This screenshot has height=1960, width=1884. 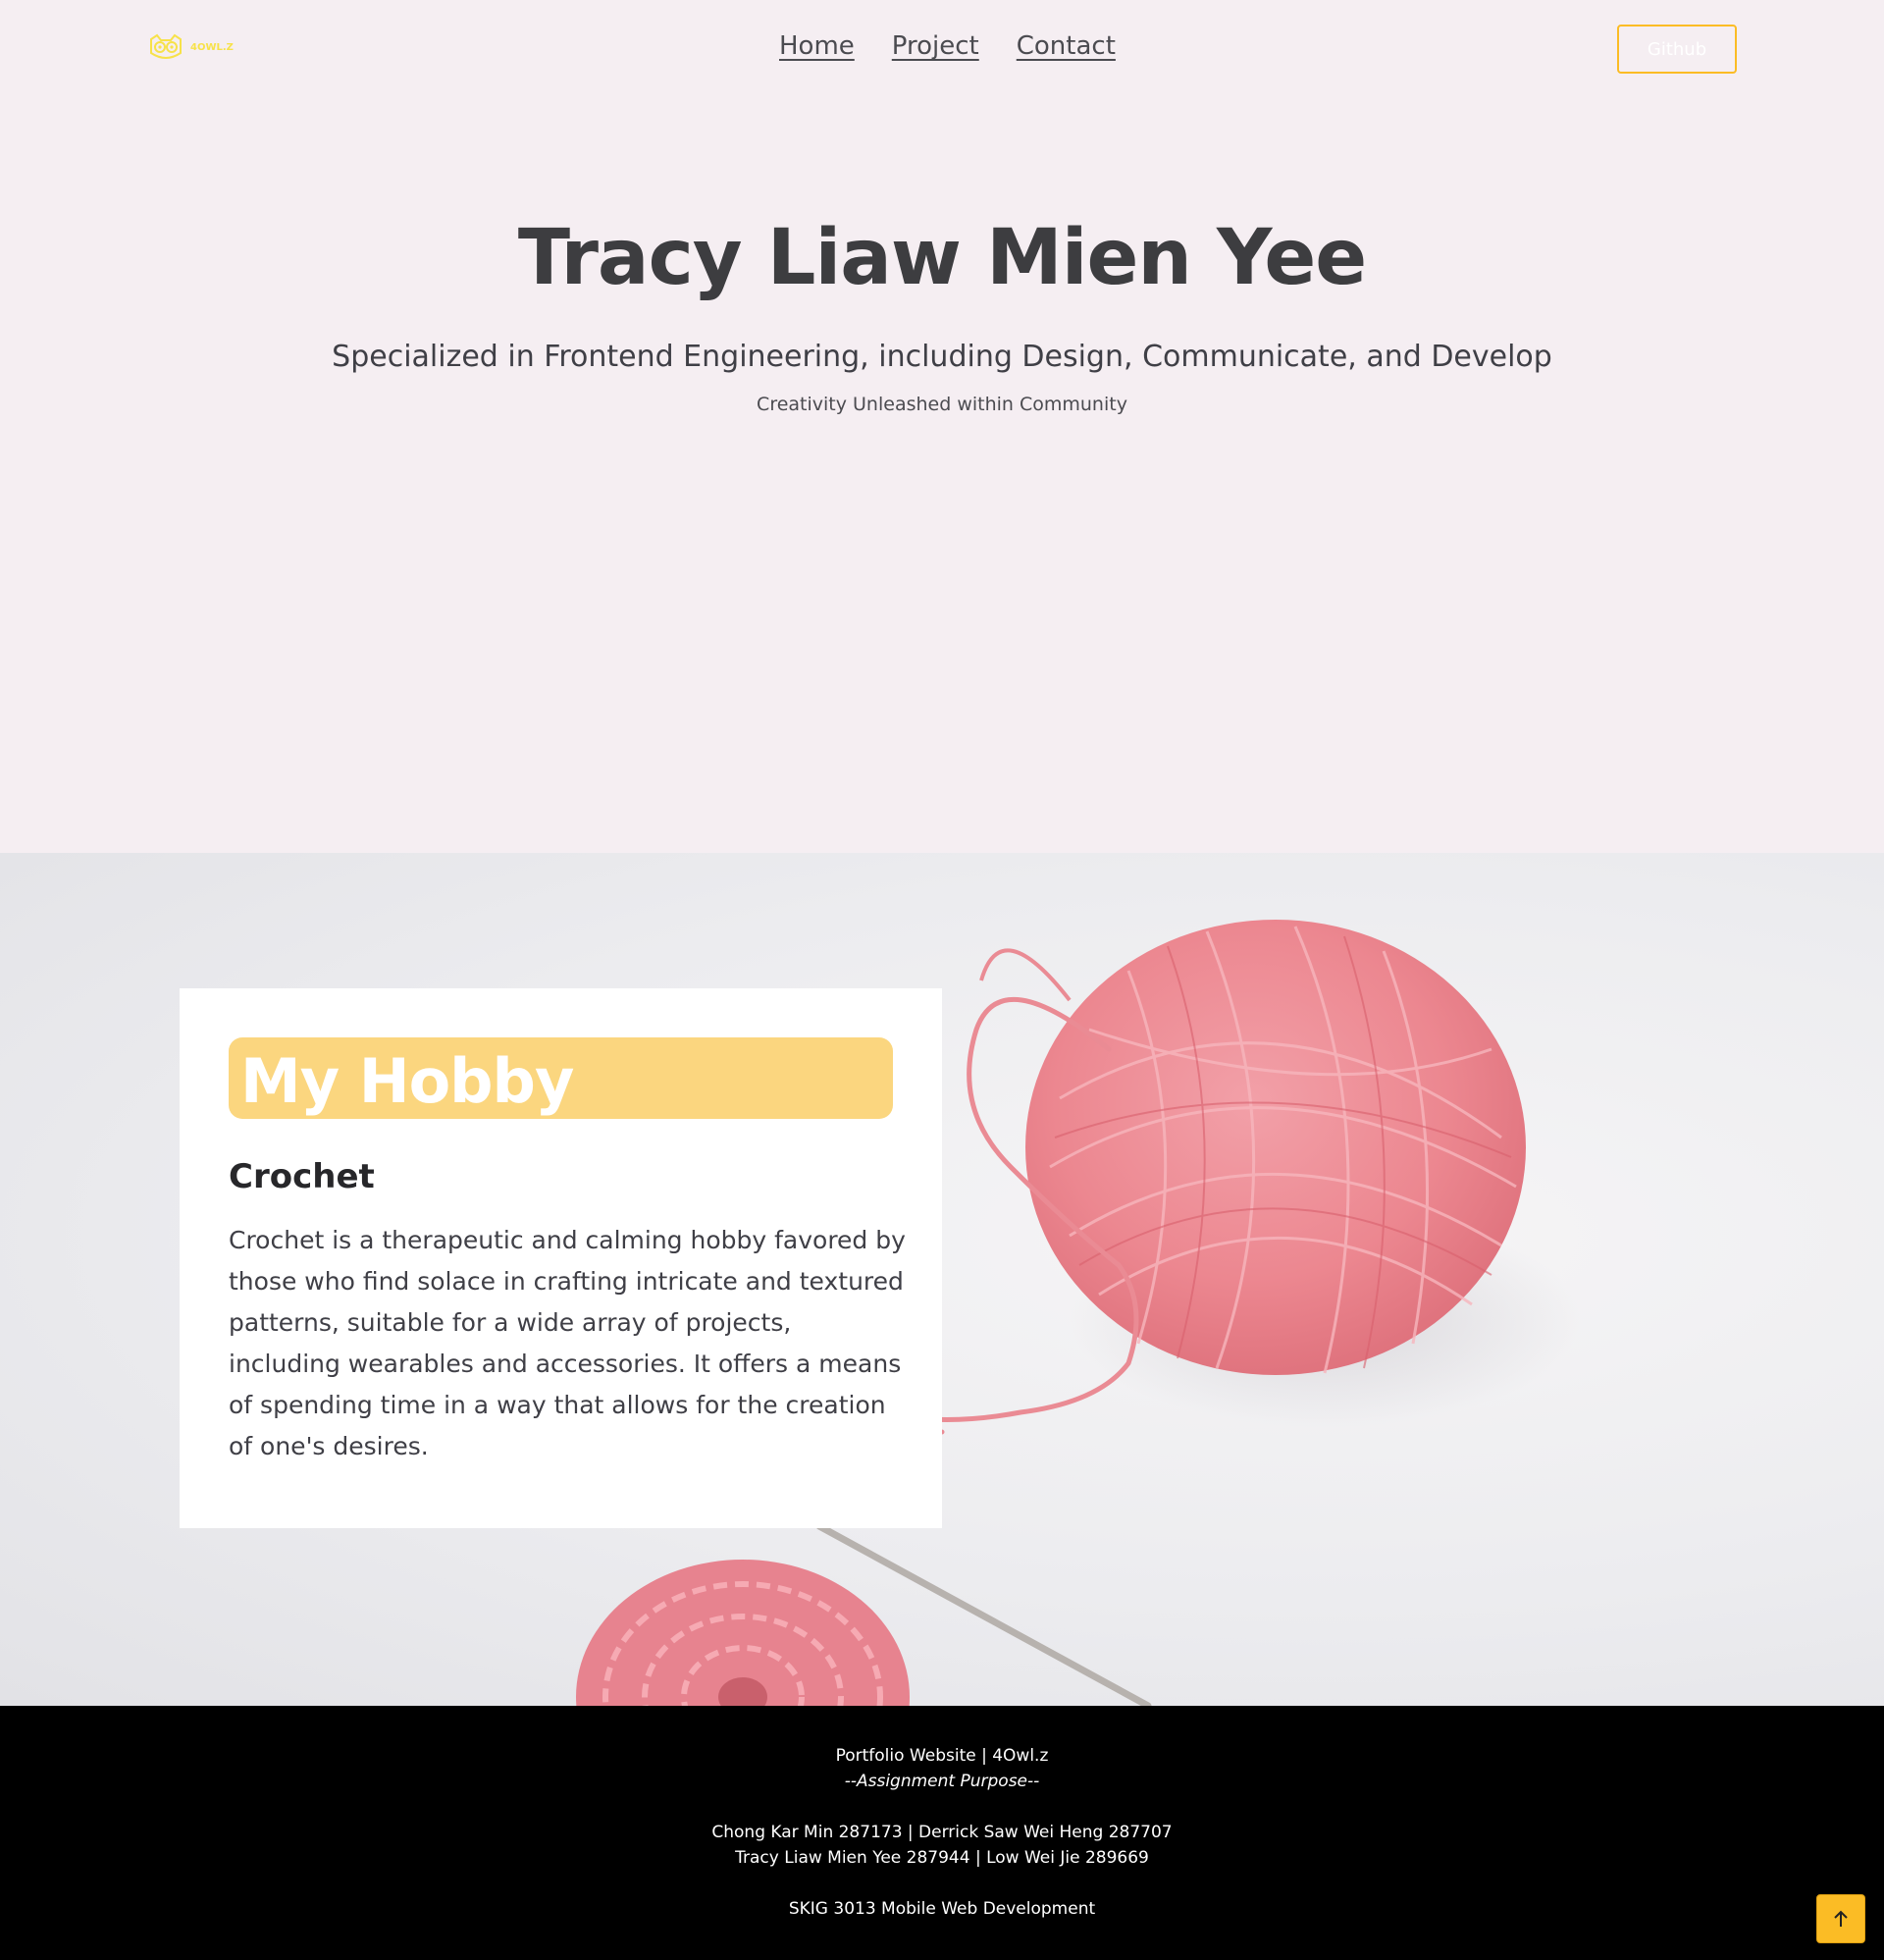 What do you see at coordinates (942, 1909) in the screenshot?
I see `footer-course: SKIG 3013 Mobile Web Development` at bounding box center [942, 1909].